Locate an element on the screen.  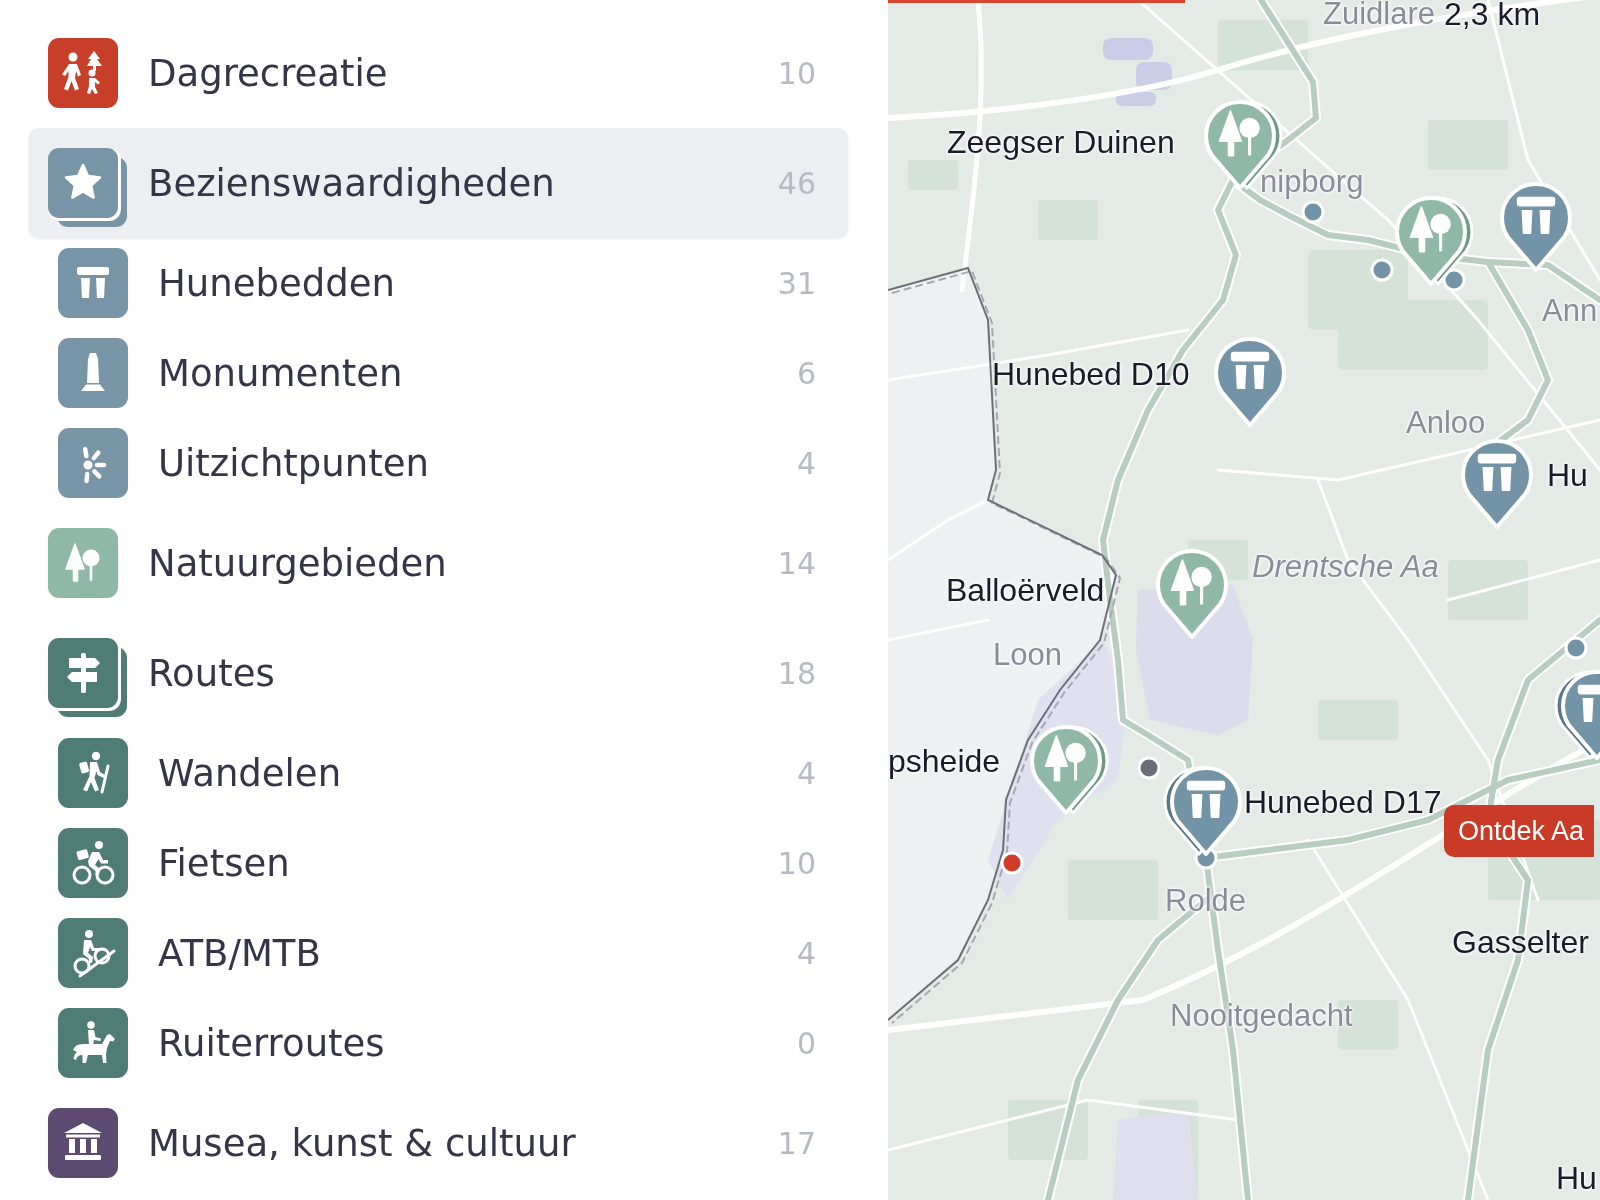
horse-rider-icon is located at coordinates (93, 1043).